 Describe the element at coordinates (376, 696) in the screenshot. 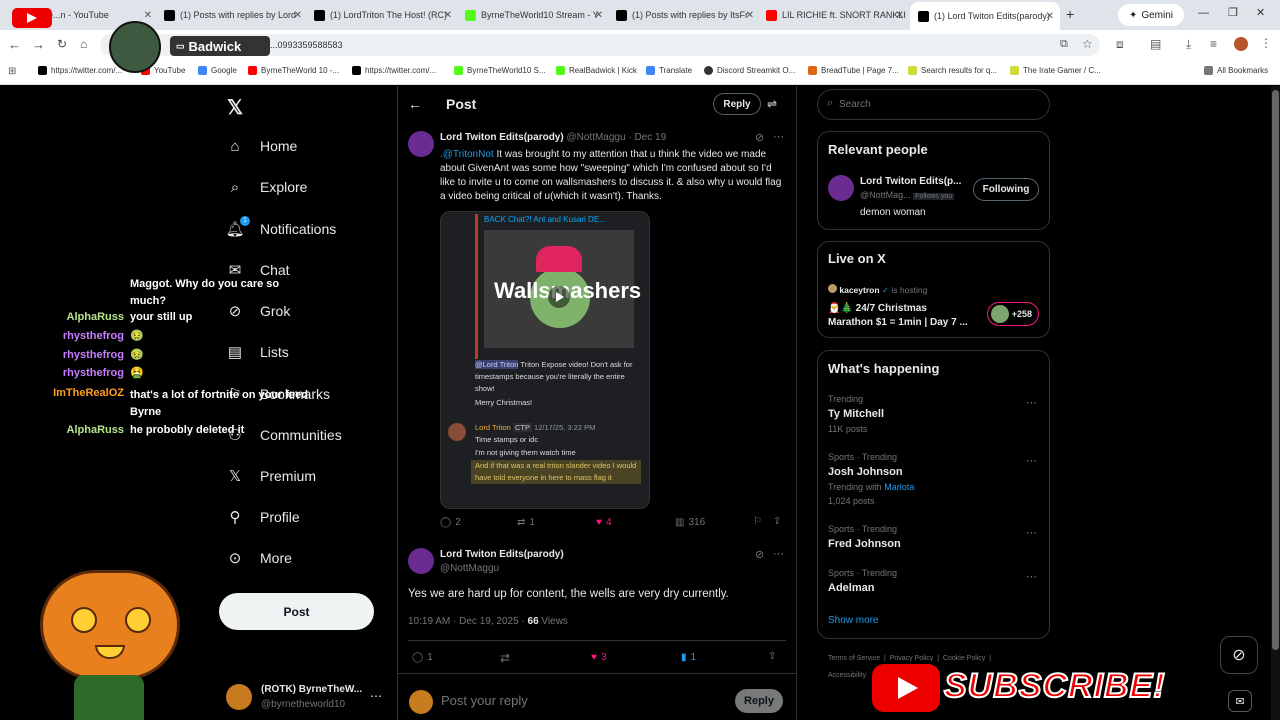

I see `account-menu-icon: ⋯` at that location.